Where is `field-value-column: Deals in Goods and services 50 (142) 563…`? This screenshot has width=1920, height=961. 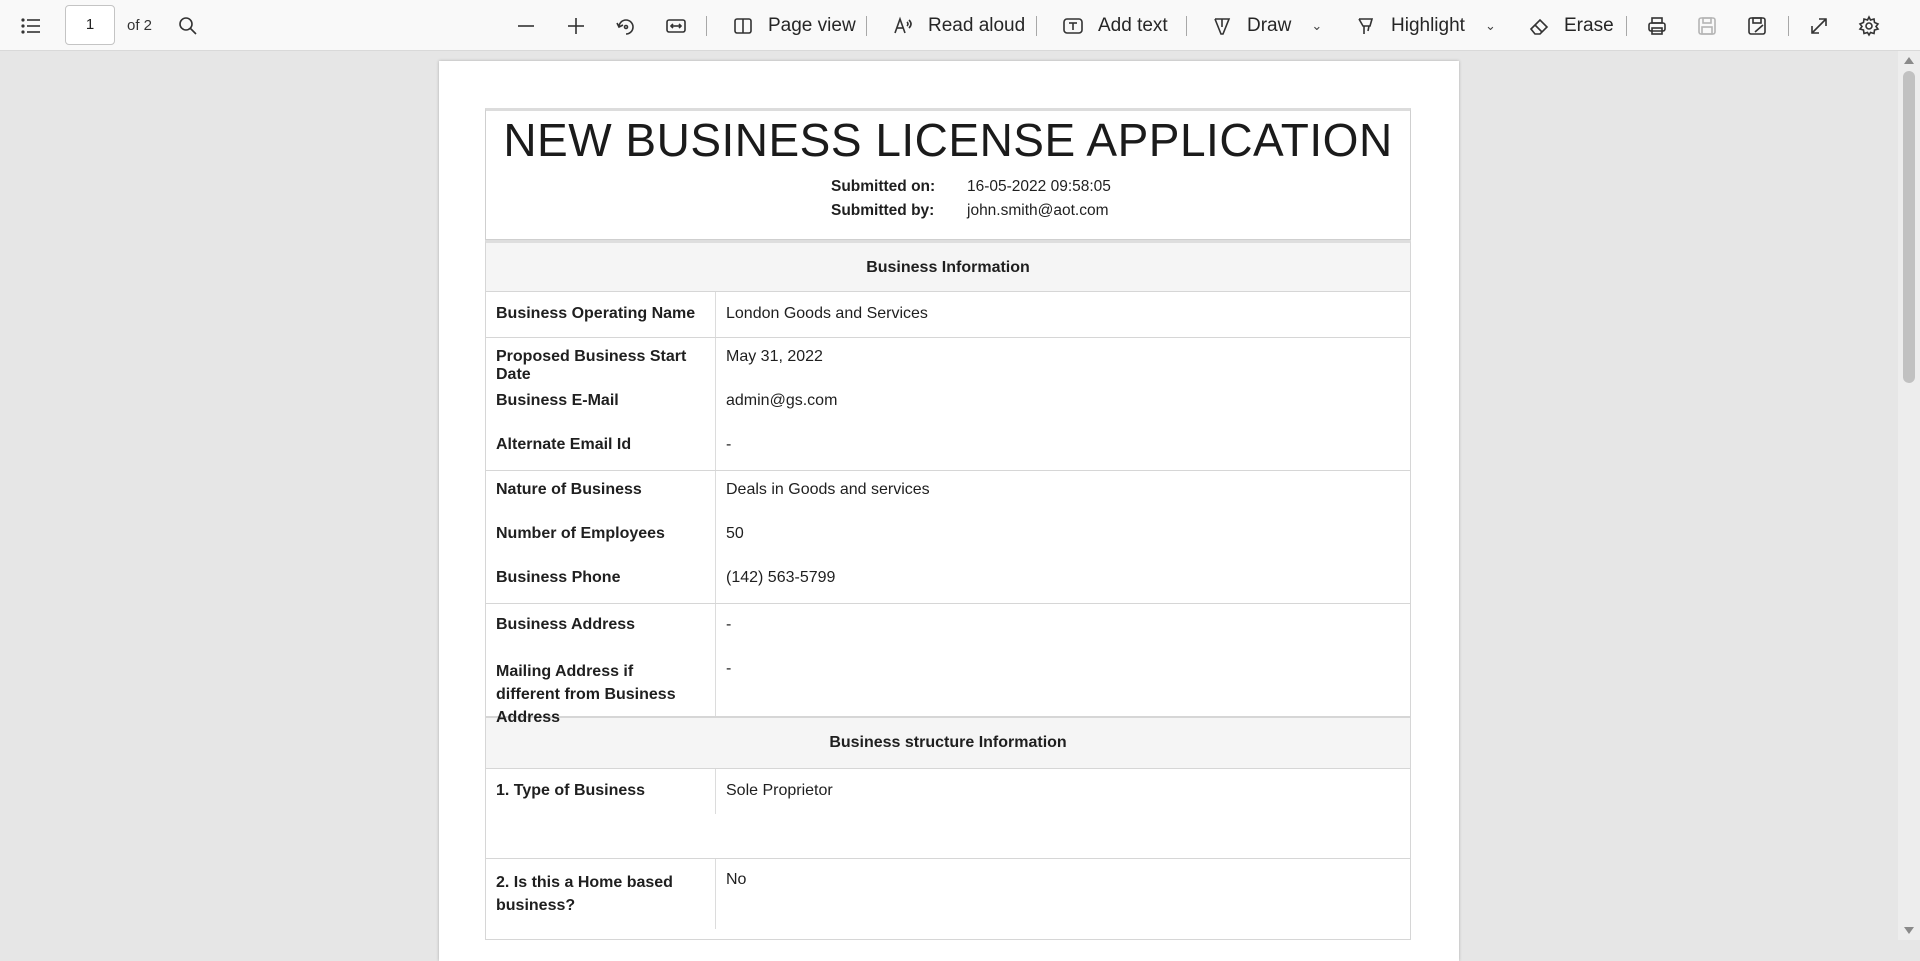
field-value-column: Deals in Goods and services 50 (142) 563… is located at coordinates (823, 537).